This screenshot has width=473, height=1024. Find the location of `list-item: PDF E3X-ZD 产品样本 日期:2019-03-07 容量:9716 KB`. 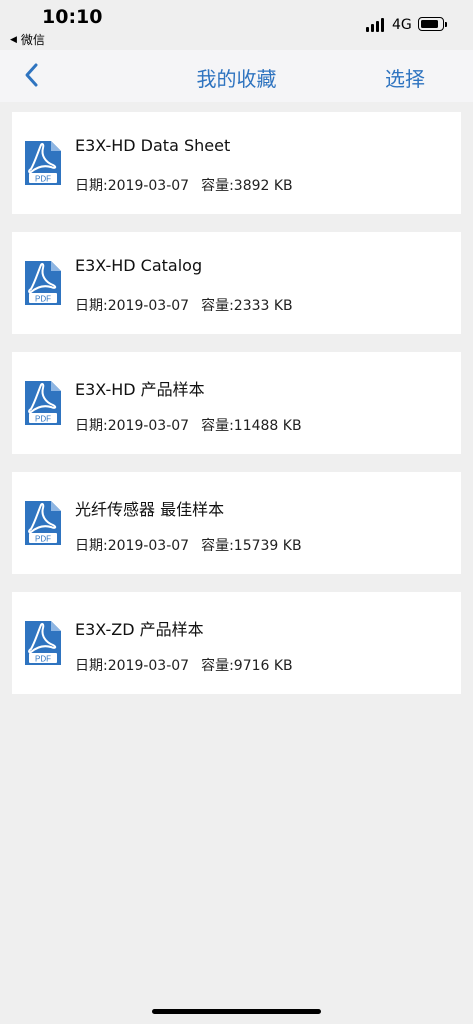

list-item: PDF E3X-ZD 产品样本 日期:2019-03-07 容量:9716 KB is located at coordinates (236, 643).